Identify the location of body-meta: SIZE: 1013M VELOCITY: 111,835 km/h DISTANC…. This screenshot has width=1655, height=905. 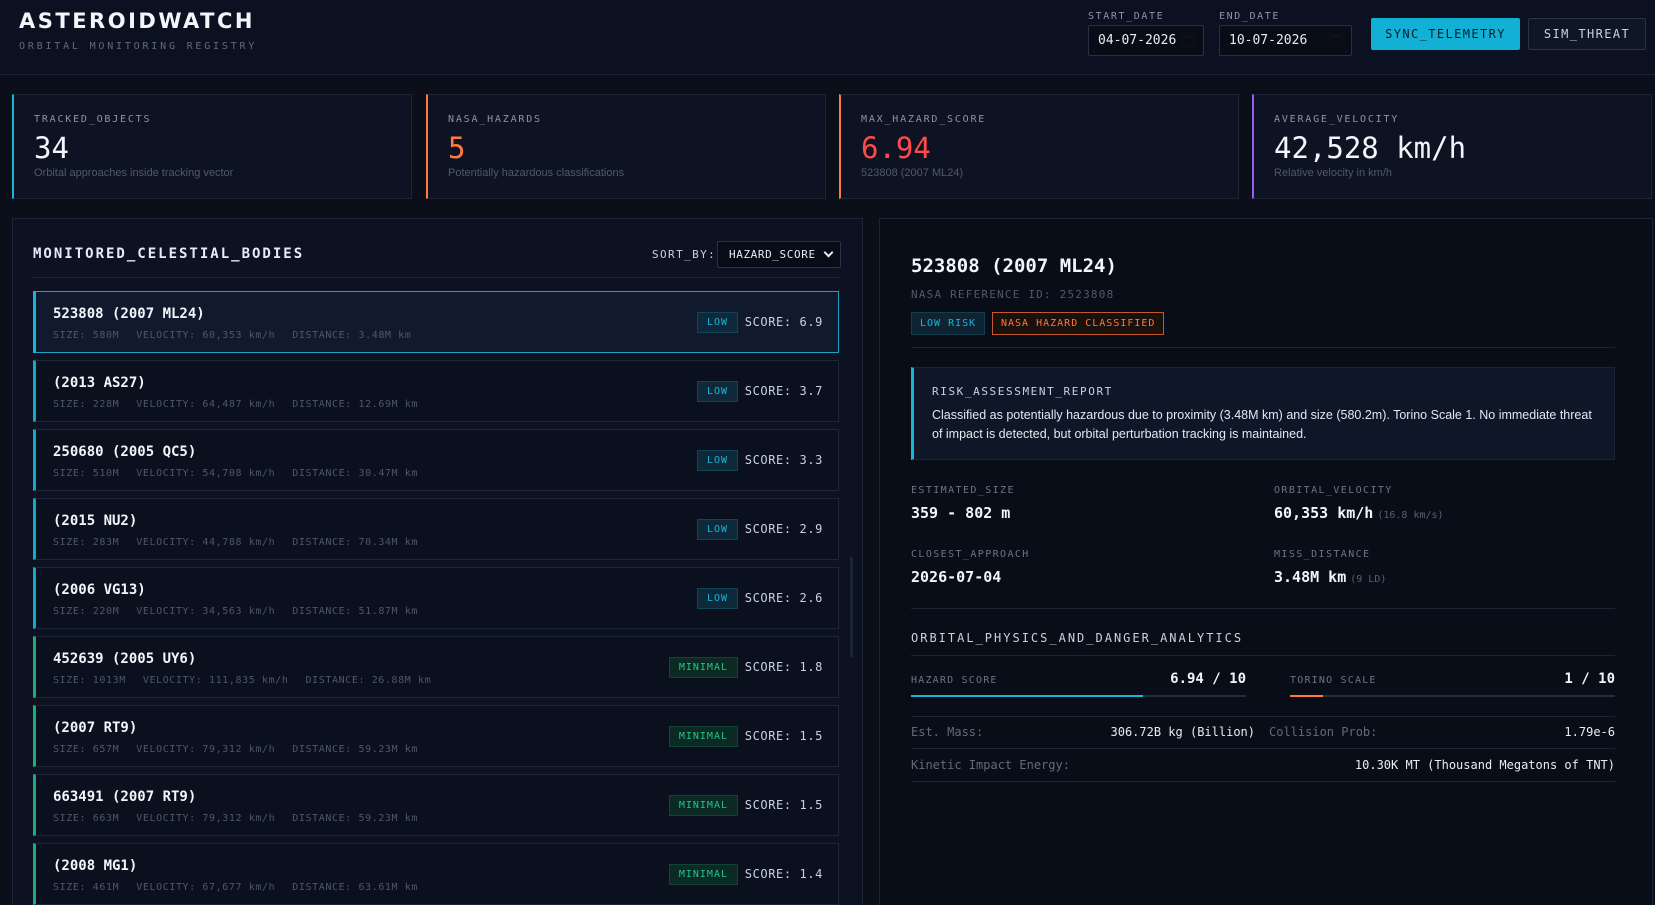
(250, 680).